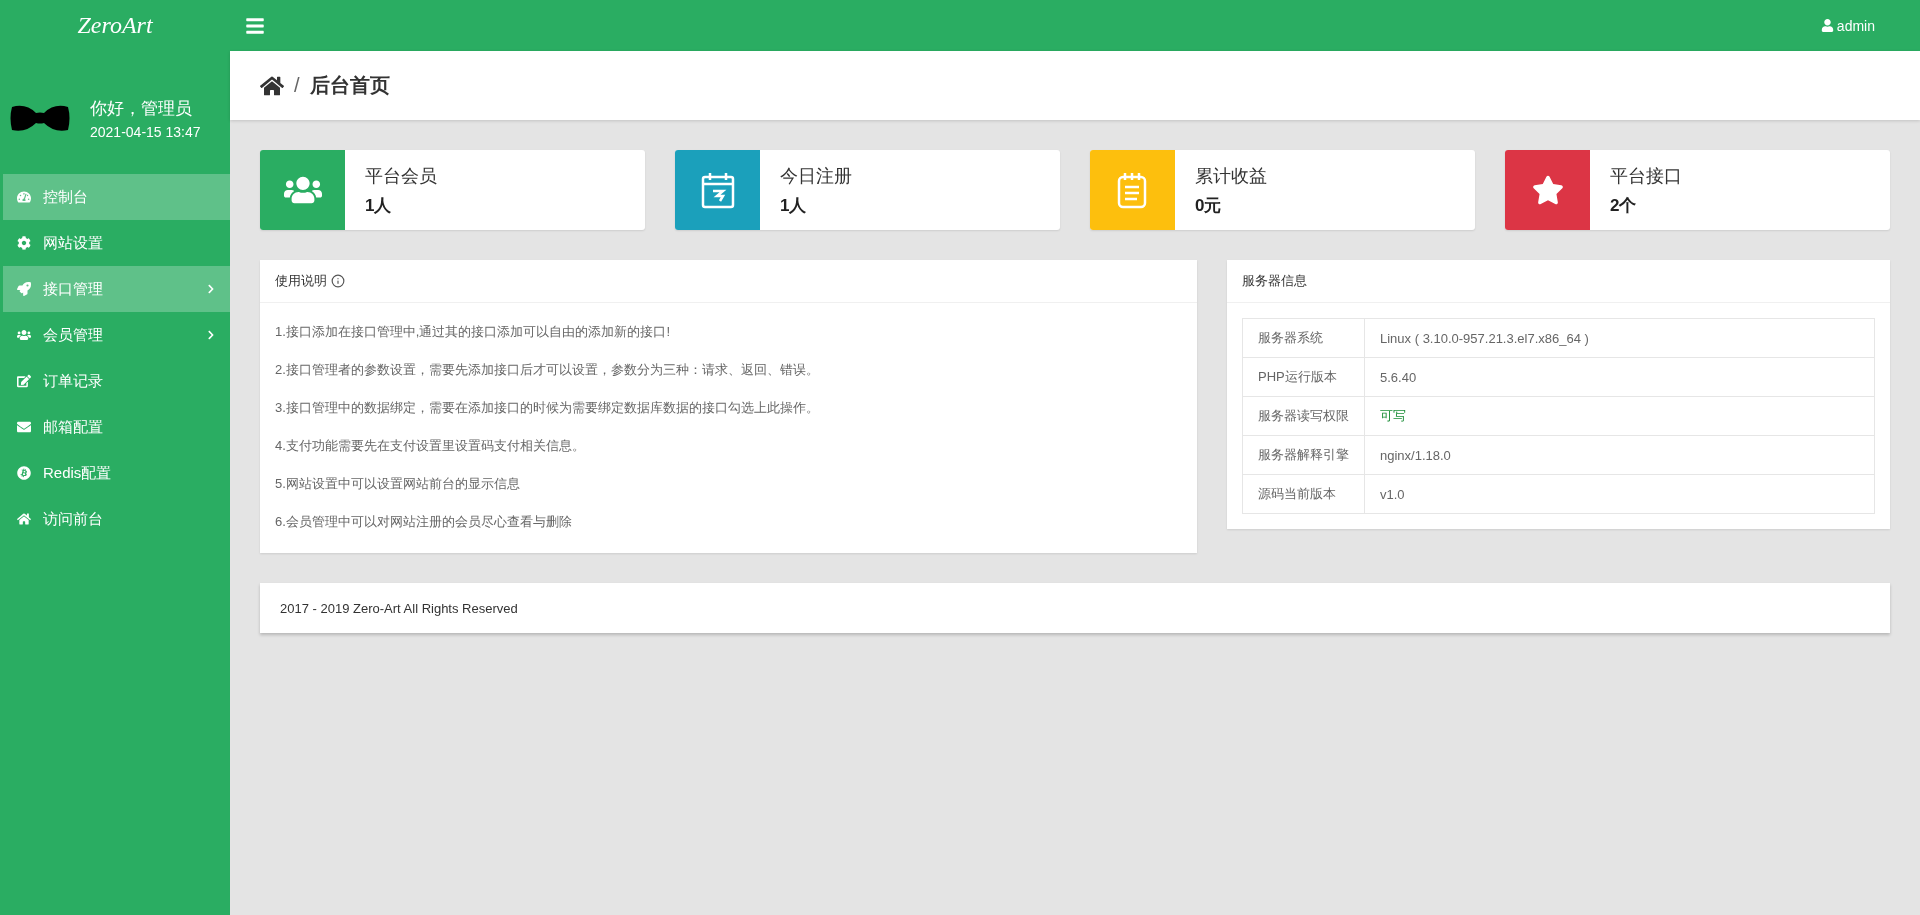  I want to click on stat-title: 平台接口, so click(1646, 176).